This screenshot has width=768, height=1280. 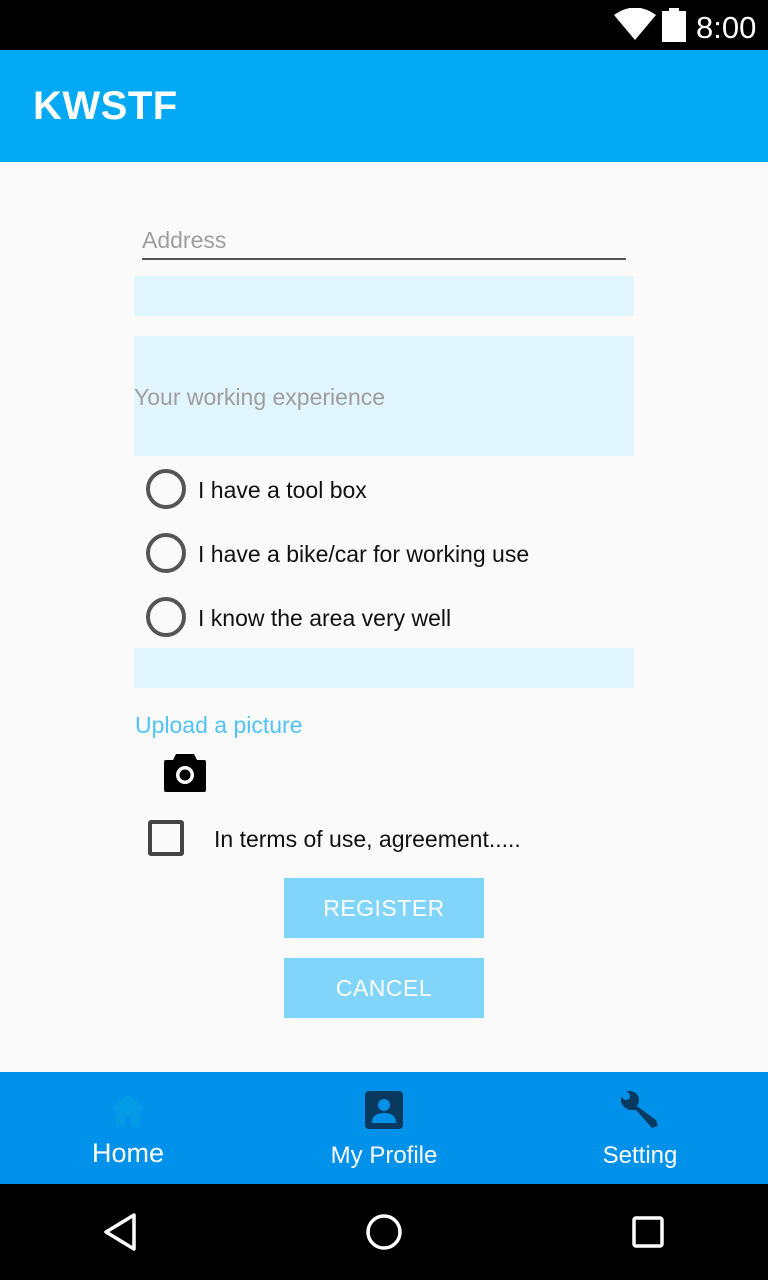 I want to click on app-title: KWSTF, so click(x=105, y=106).